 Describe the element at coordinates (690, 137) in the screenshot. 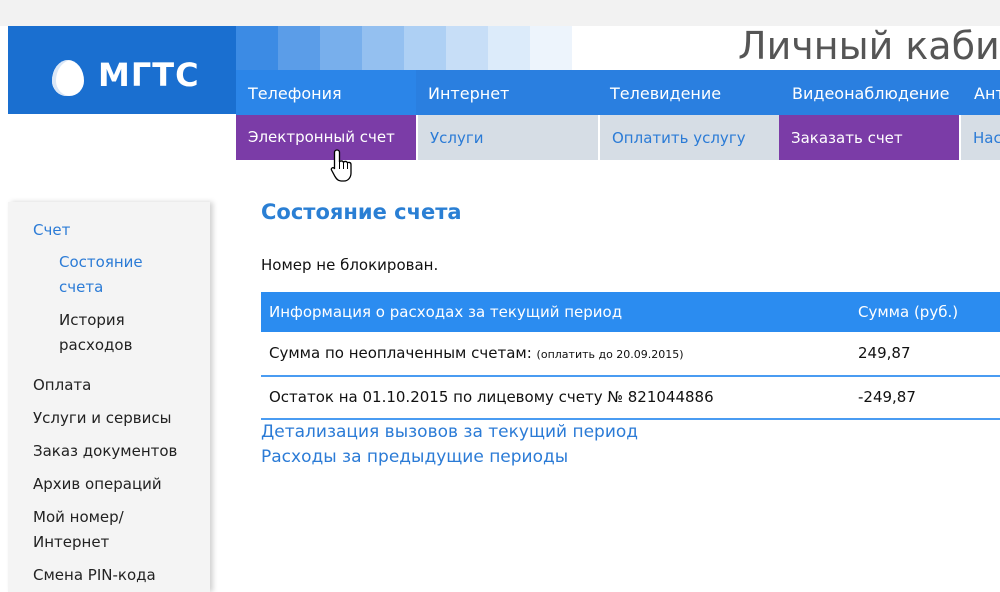

I see `subtab-pay-service: Оплатить услугу` at that location.